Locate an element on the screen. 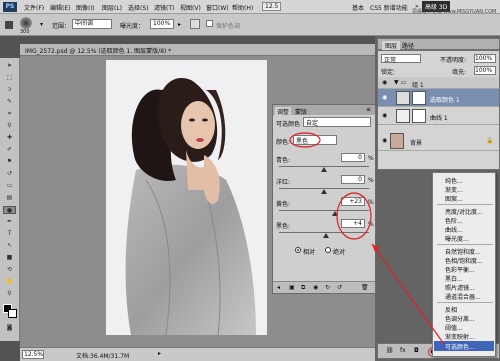 This screenshot has height=361, width=500. background-thumbnail is located at coordinates (397, 141).